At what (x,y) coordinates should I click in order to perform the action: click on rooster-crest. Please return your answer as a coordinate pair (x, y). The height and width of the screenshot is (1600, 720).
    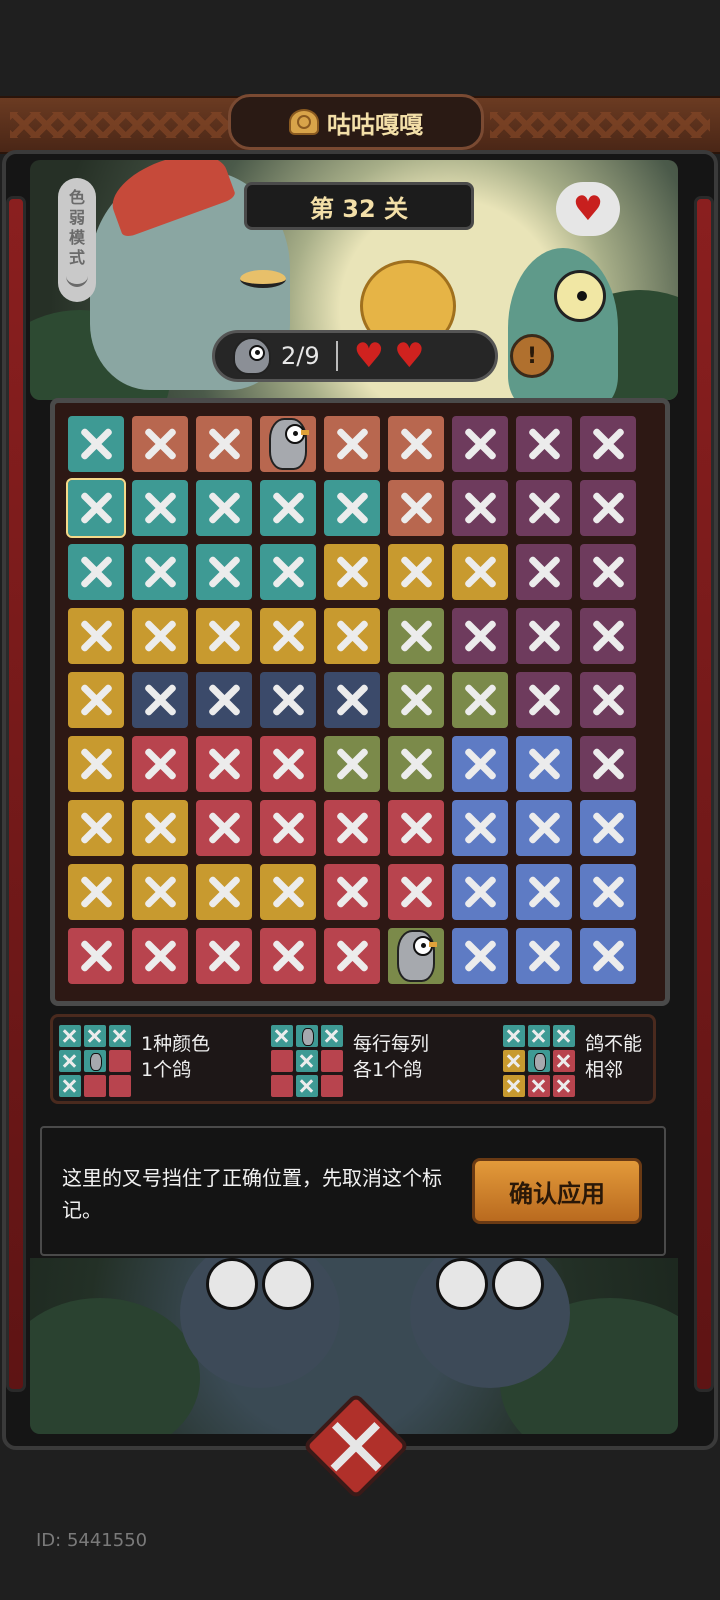
    Looking at the image, I should click on (170, 199).